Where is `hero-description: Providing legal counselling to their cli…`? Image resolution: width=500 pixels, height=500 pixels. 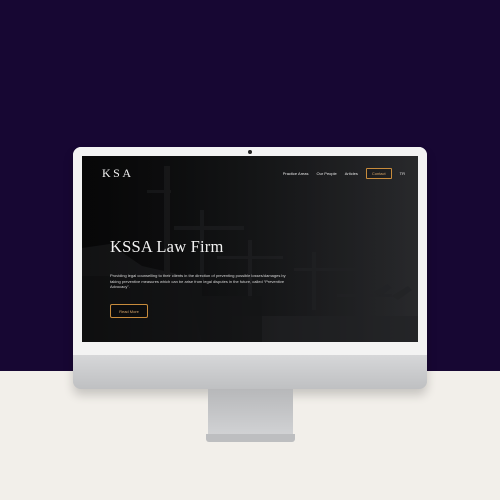
hero-description: Providing legal counselling to their cli… is located at coordinates (198, 281).